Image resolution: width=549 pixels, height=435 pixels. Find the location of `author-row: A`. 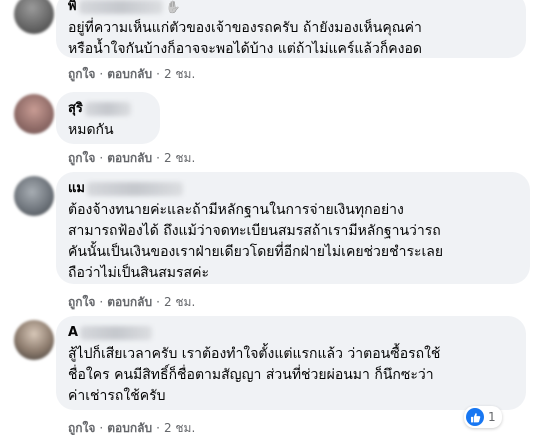

author-row: A is located at coordinates (291, 333).